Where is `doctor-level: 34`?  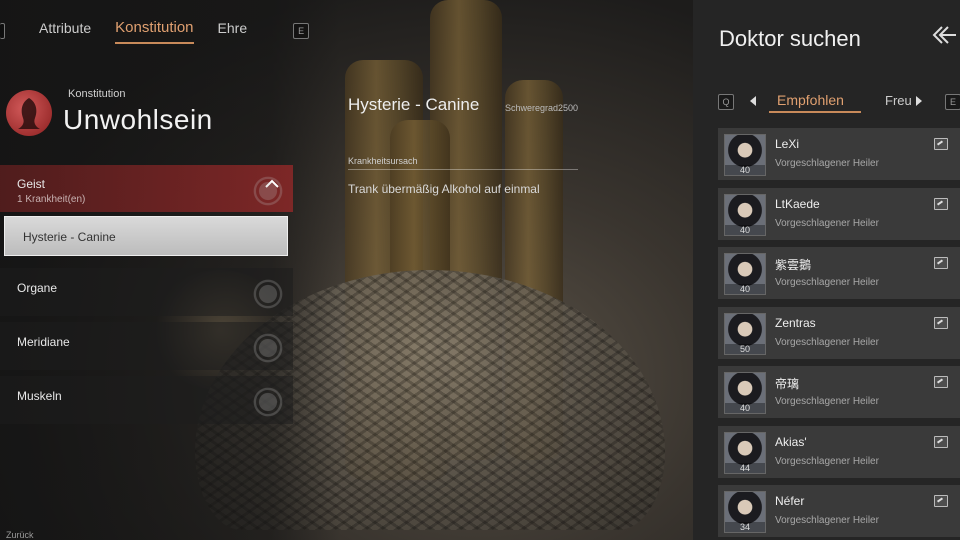
doctor-level: 34 is located at coordinates (745, 527).